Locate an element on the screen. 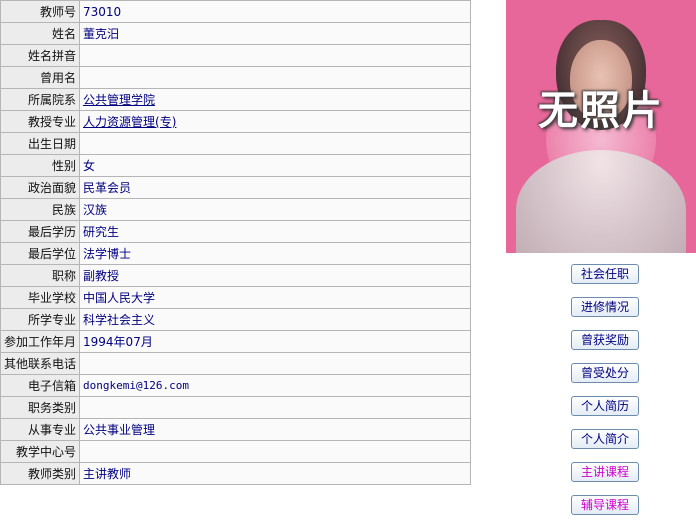  info-row: 曾用名 is located at coordinates (235, 77).